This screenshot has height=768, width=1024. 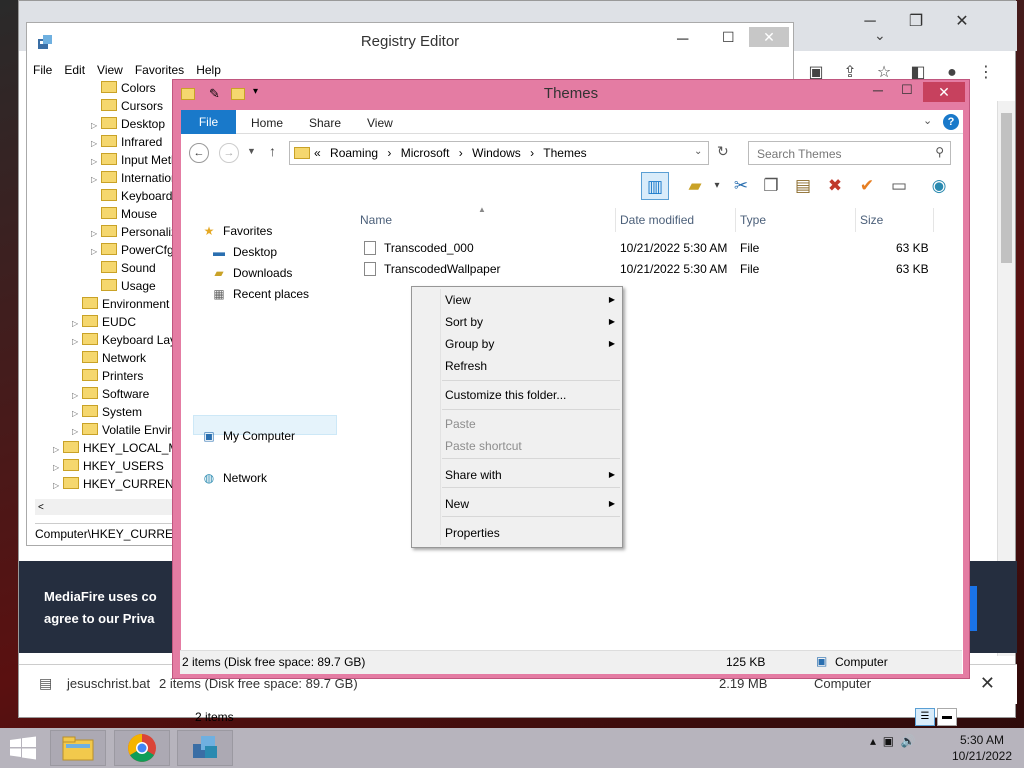 What do you see at coordinates (916, 22) in the screenshot?
I see `chrome-maximize-button: ❐` at bounding box center [916, 22].